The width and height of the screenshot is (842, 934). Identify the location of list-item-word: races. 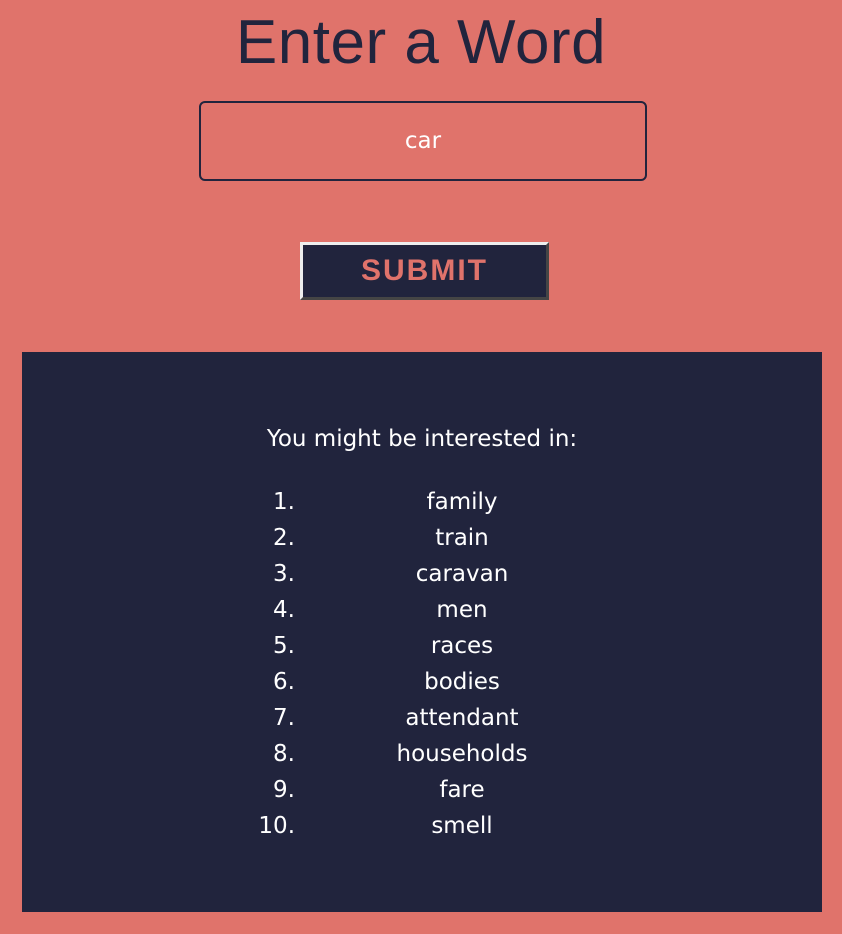
(462, 646).